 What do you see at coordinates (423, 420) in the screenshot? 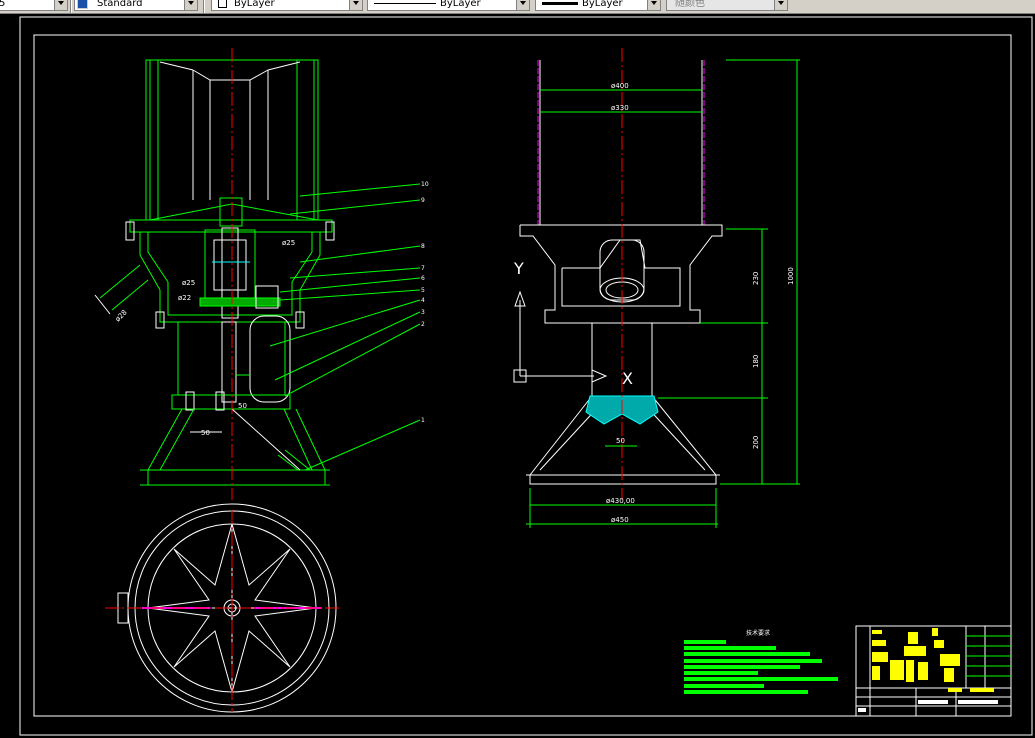
I see `balloon: 1` at bounding box center [423, 420].